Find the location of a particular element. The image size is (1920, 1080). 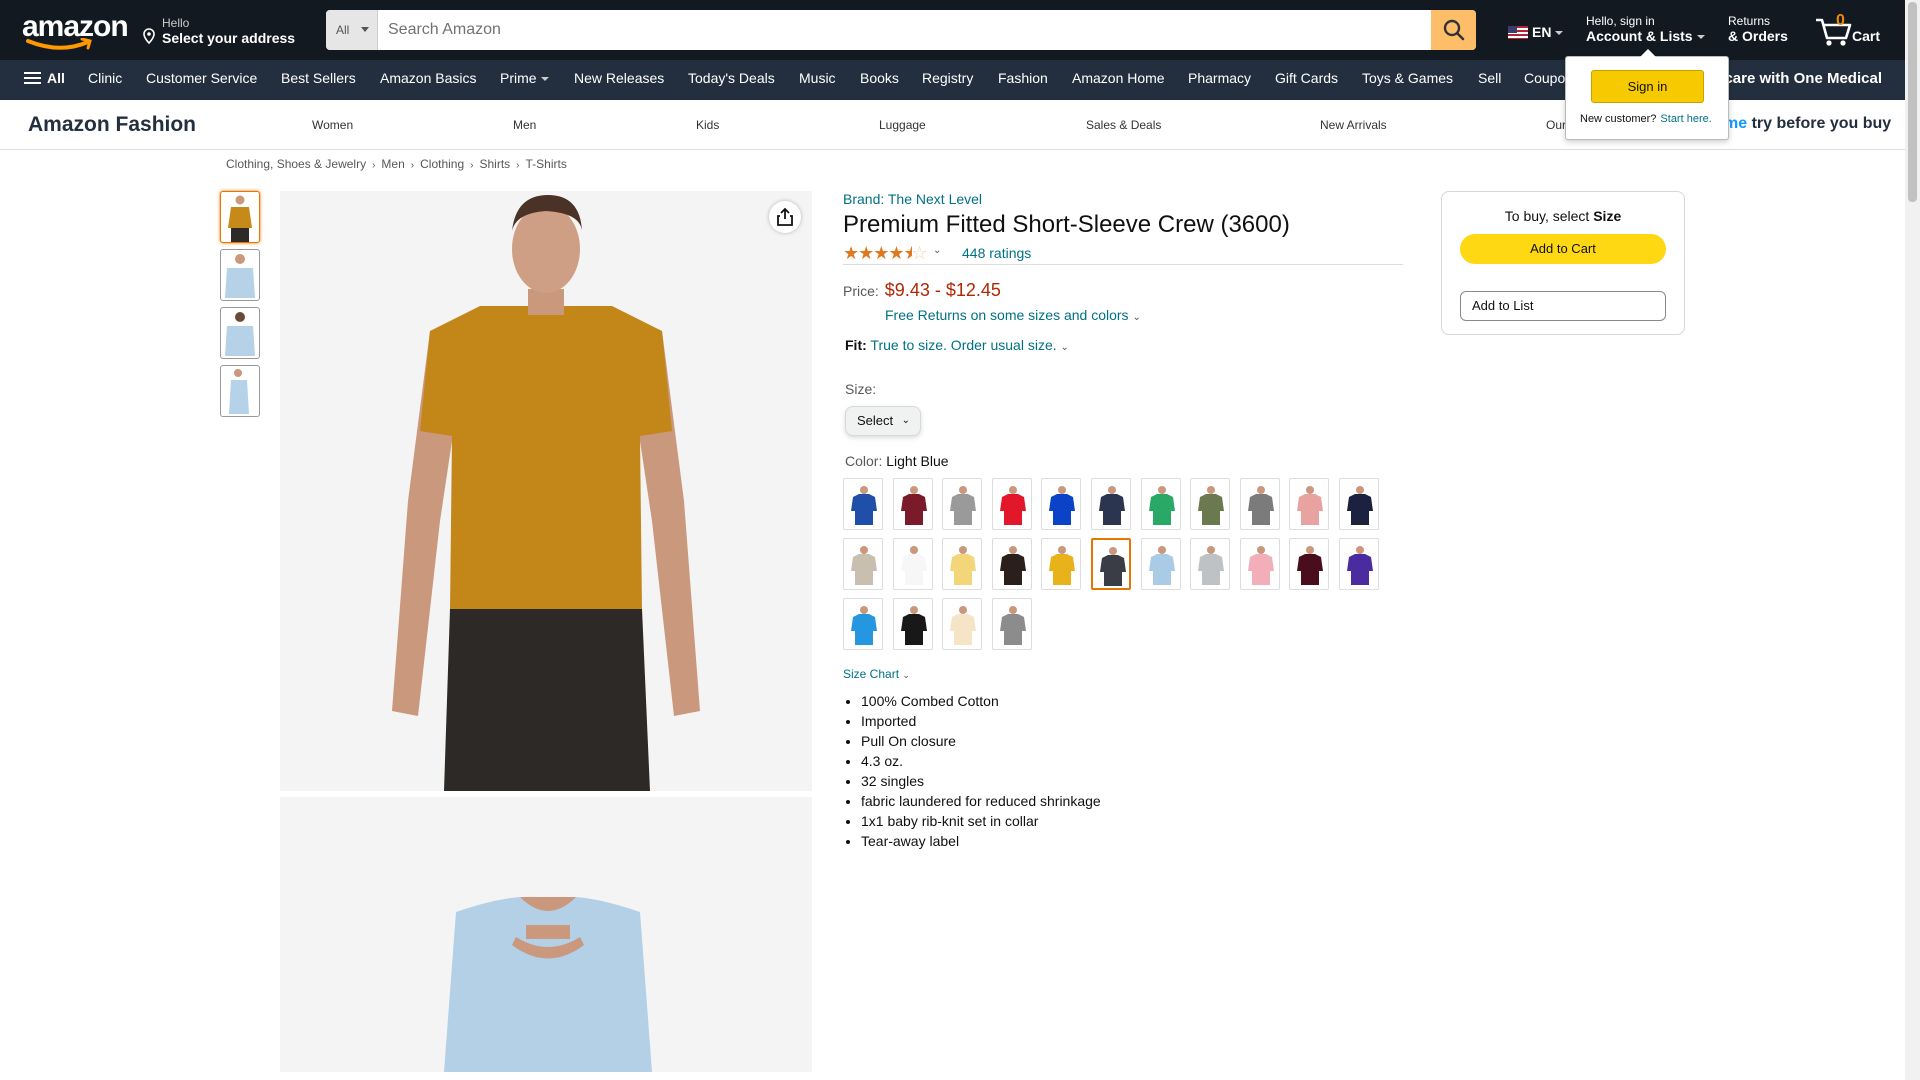

subnav-books: Books is located at coordinates (879, 78).